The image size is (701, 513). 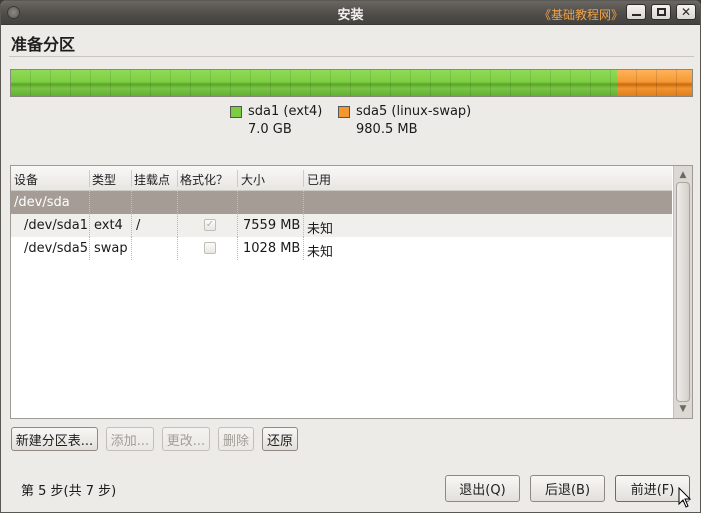 I want to click on cell-device: /dev/sda5, so click(x=56, y=248).